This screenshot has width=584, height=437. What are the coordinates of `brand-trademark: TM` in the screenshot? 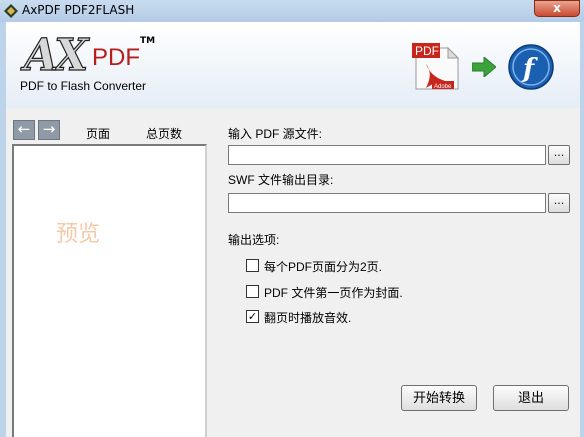 It's located at (148, 41).